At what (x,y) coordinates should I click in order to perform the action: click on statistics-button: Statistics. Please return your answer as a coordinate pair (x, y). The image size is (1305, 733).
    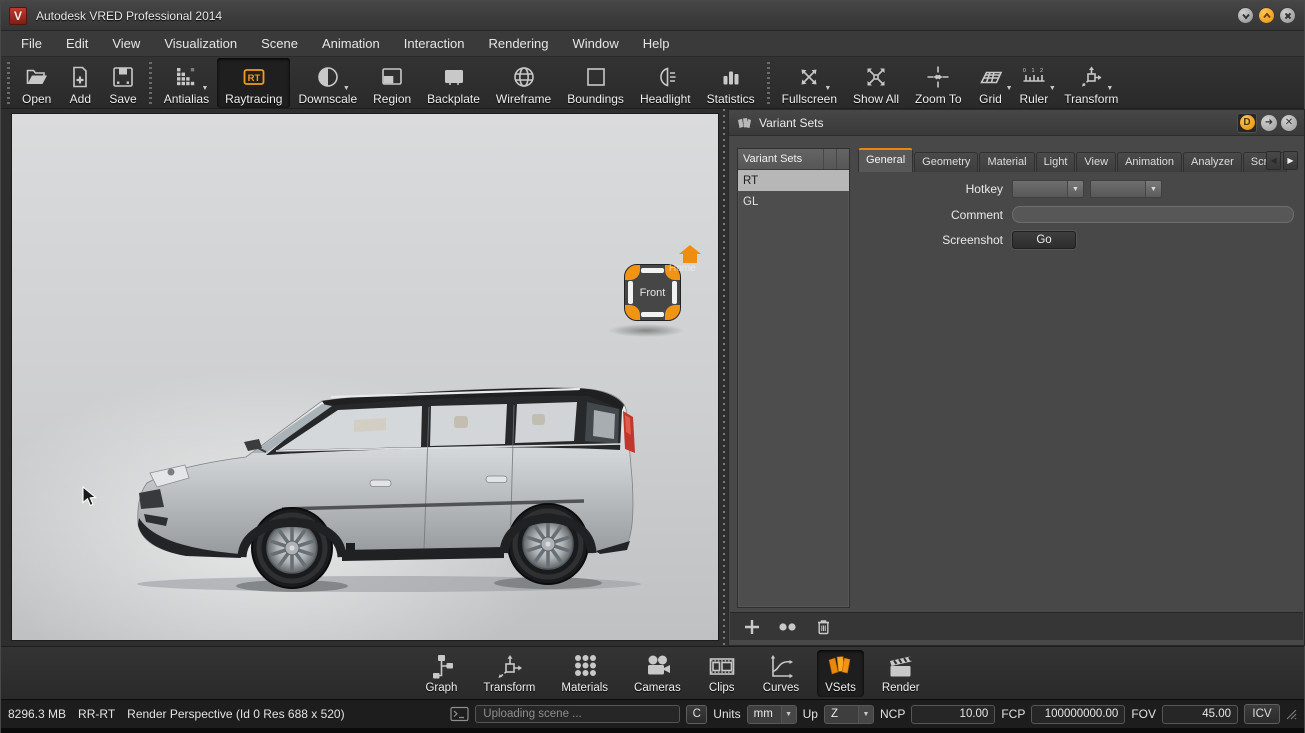
    Looking at the image, I should click on (731, 83).